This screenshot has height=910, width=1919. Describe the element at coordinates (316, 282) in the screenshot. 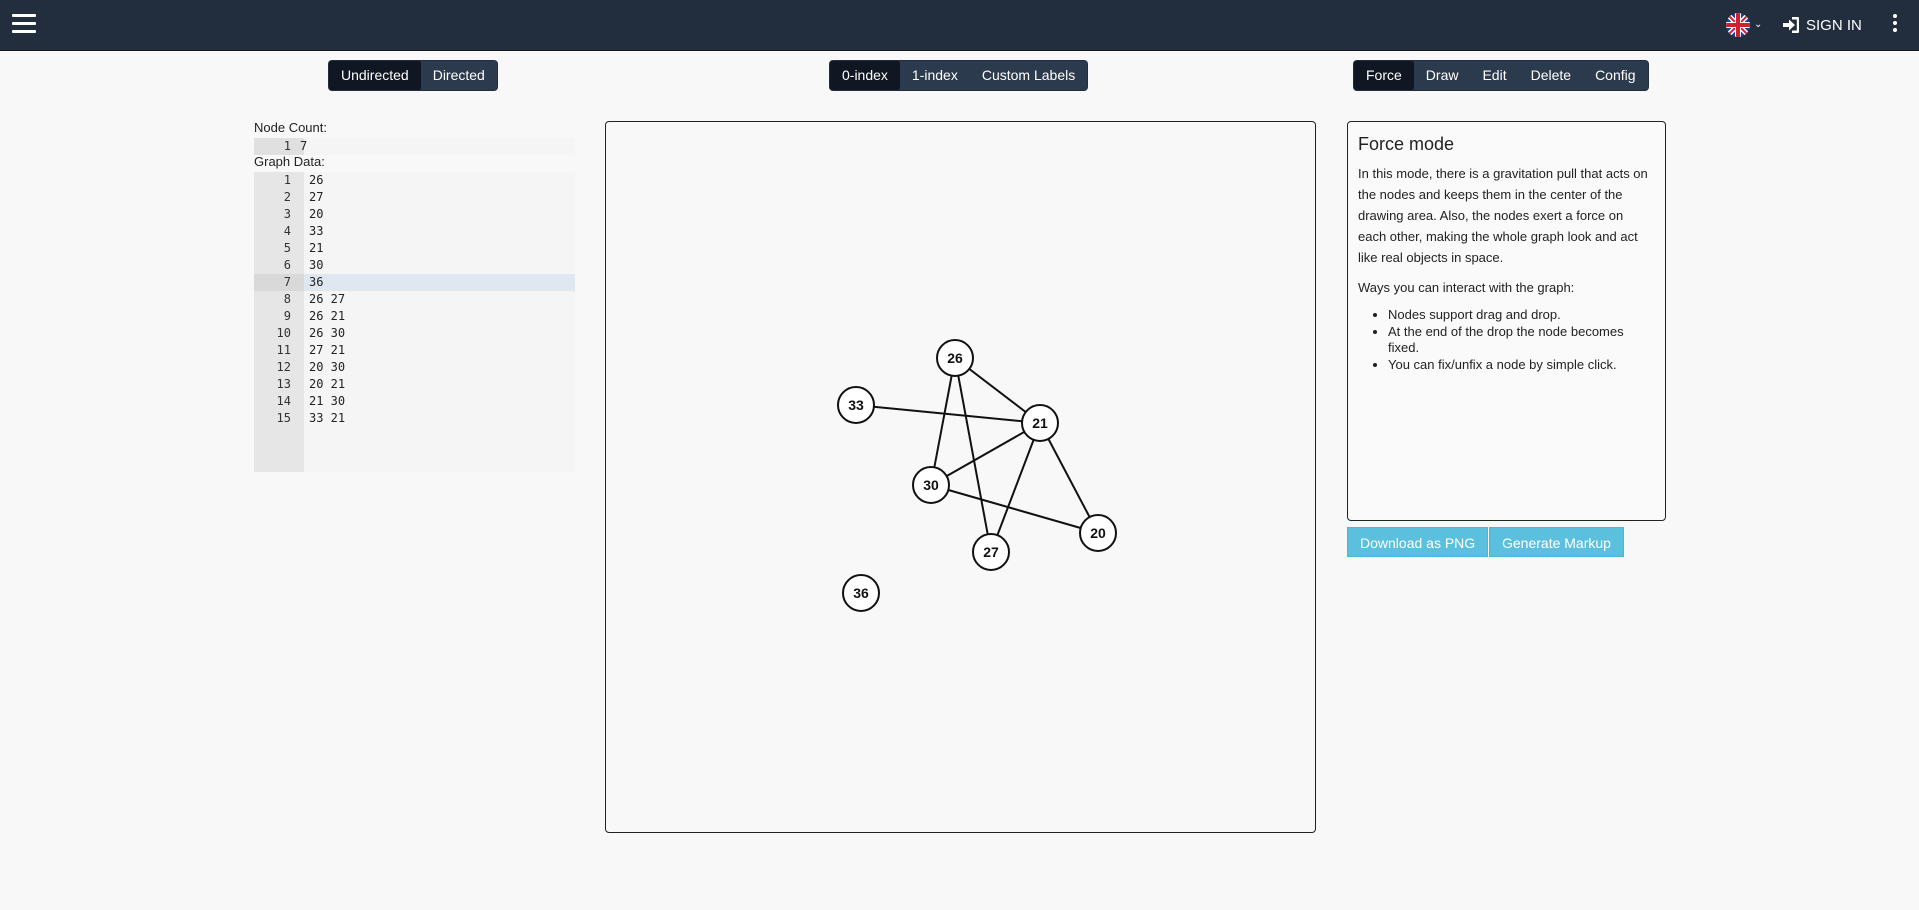

I see `line-text: 36` at that location.